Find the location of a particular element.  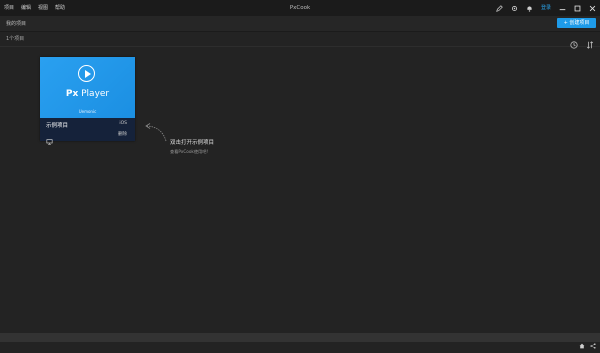

status-bar-icons is located at coordinates (587, 343).